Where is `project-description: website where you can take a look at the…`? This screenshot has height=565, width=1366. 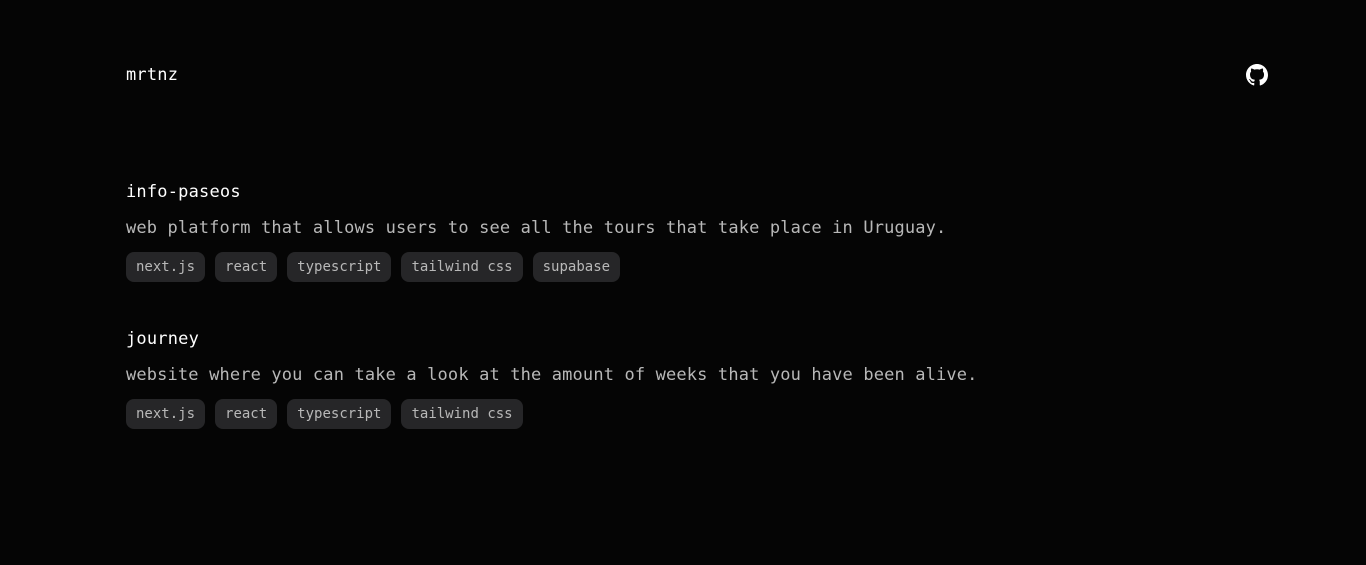
project-description: website where you can take a look at the… is located at coordinates (552, 375).